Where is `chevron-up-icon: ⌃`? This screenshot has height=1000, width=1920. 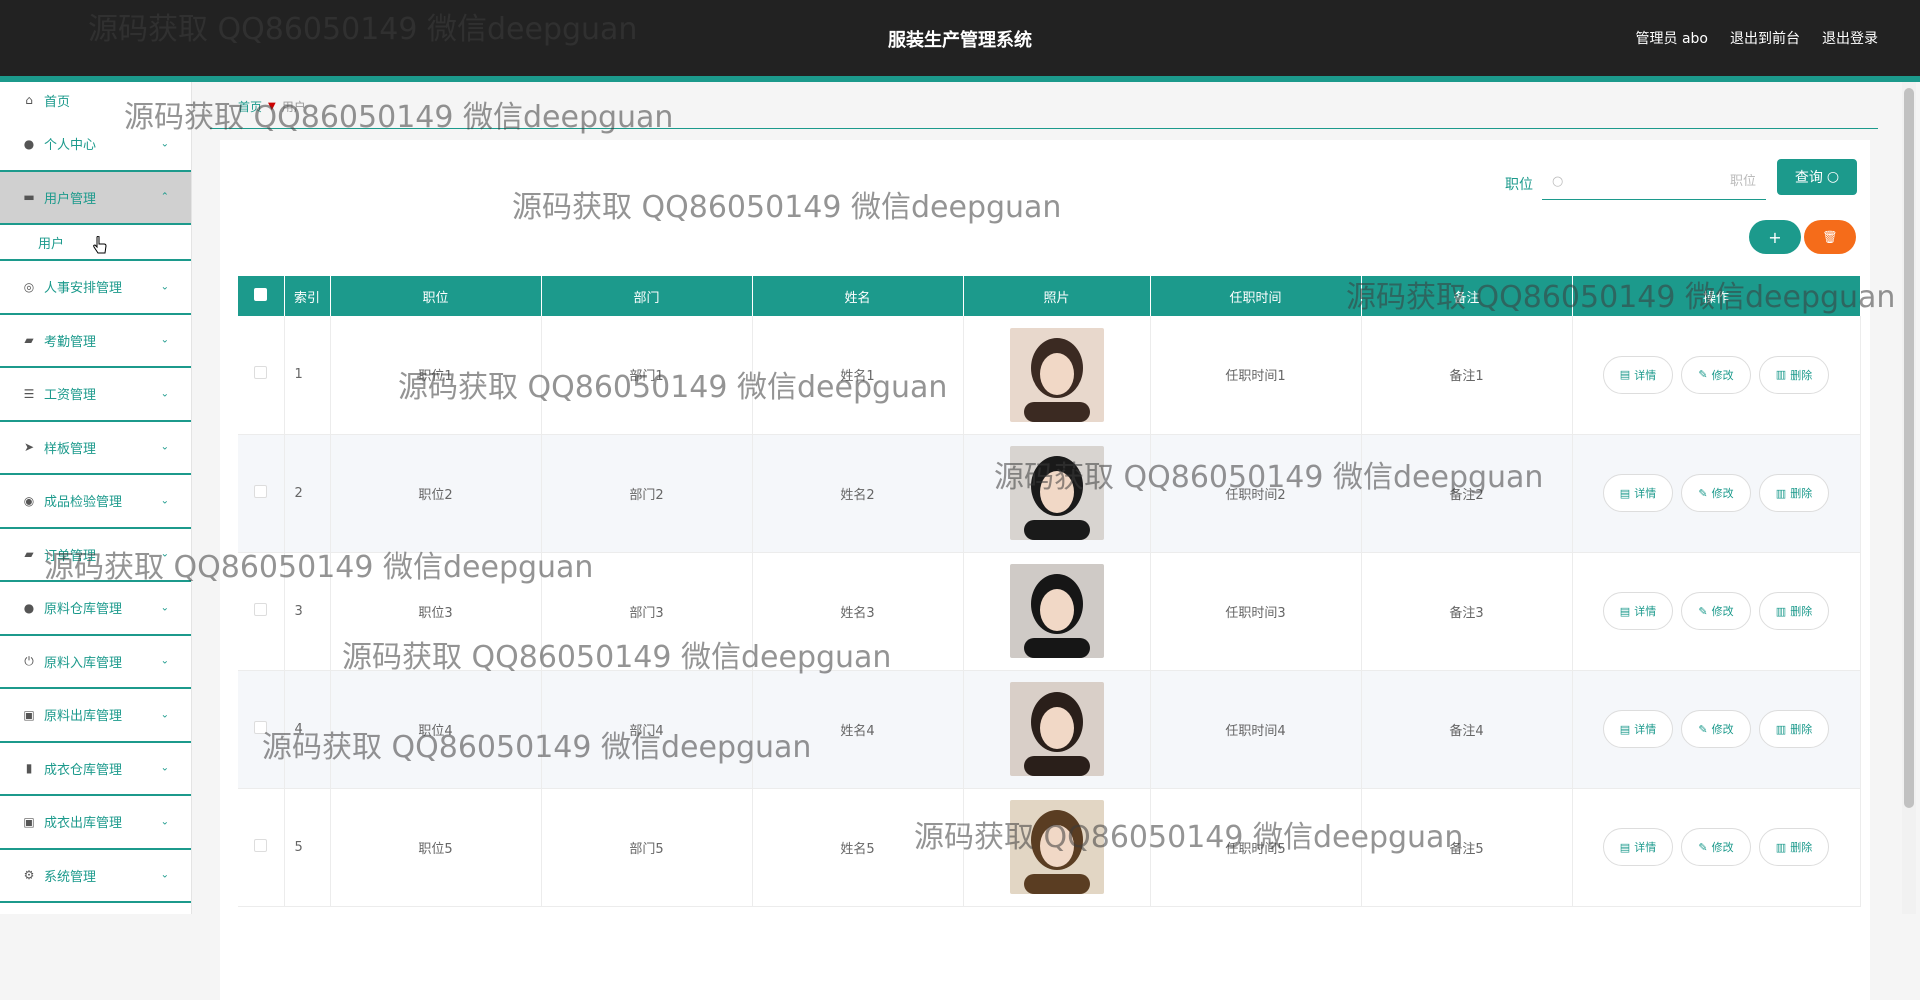 chevron-up-icon: ⌃ is located at coordinates (164, 197).